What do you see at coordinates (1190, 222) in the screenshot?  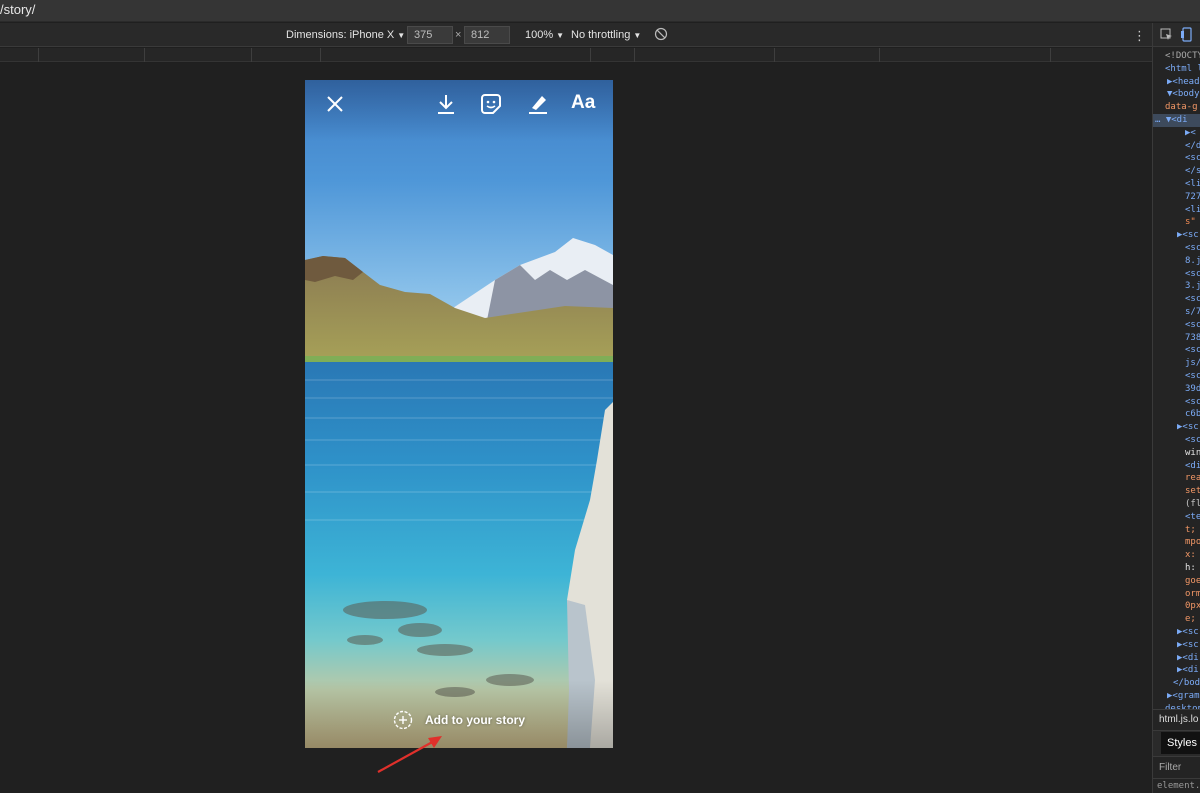 I see `dom-tree-line: s"` at bounding box center [1190, 222].